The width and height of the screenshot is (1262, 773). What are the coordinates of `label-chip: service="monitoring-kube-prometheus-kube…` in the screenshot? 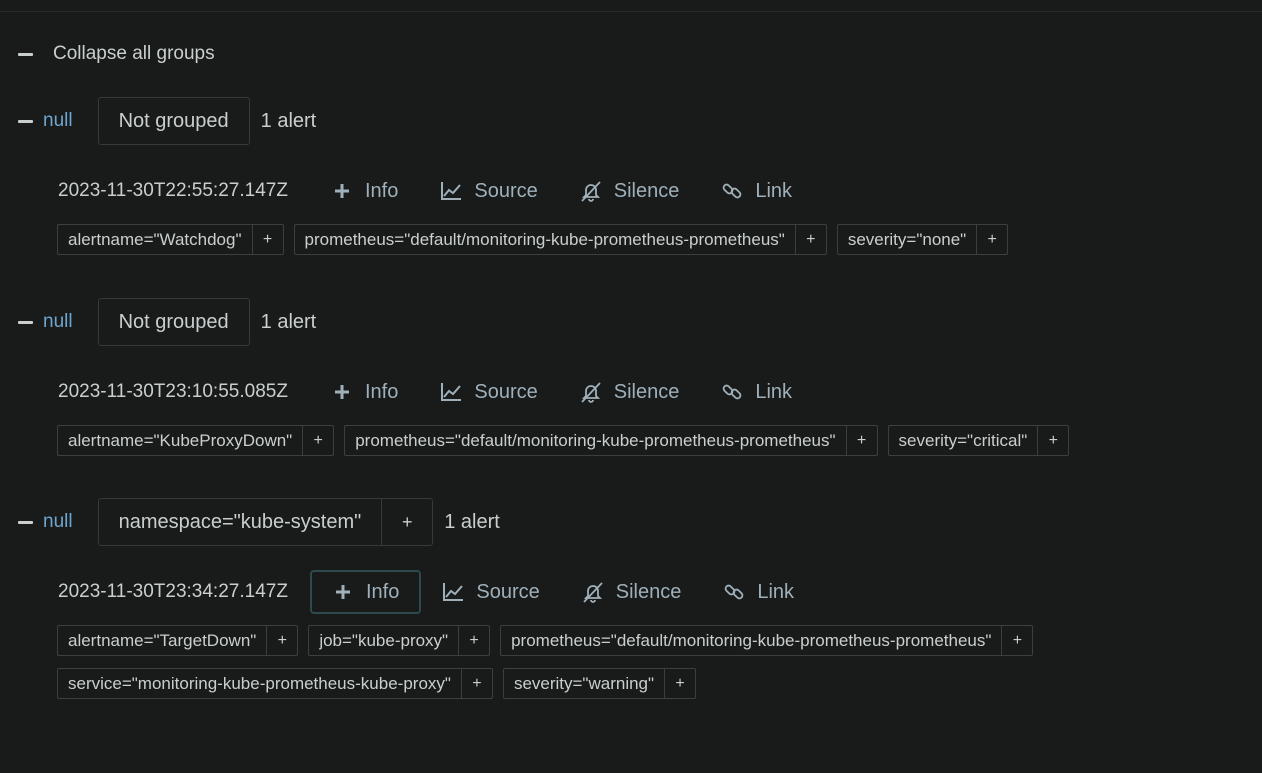 It's located at (275, 683).